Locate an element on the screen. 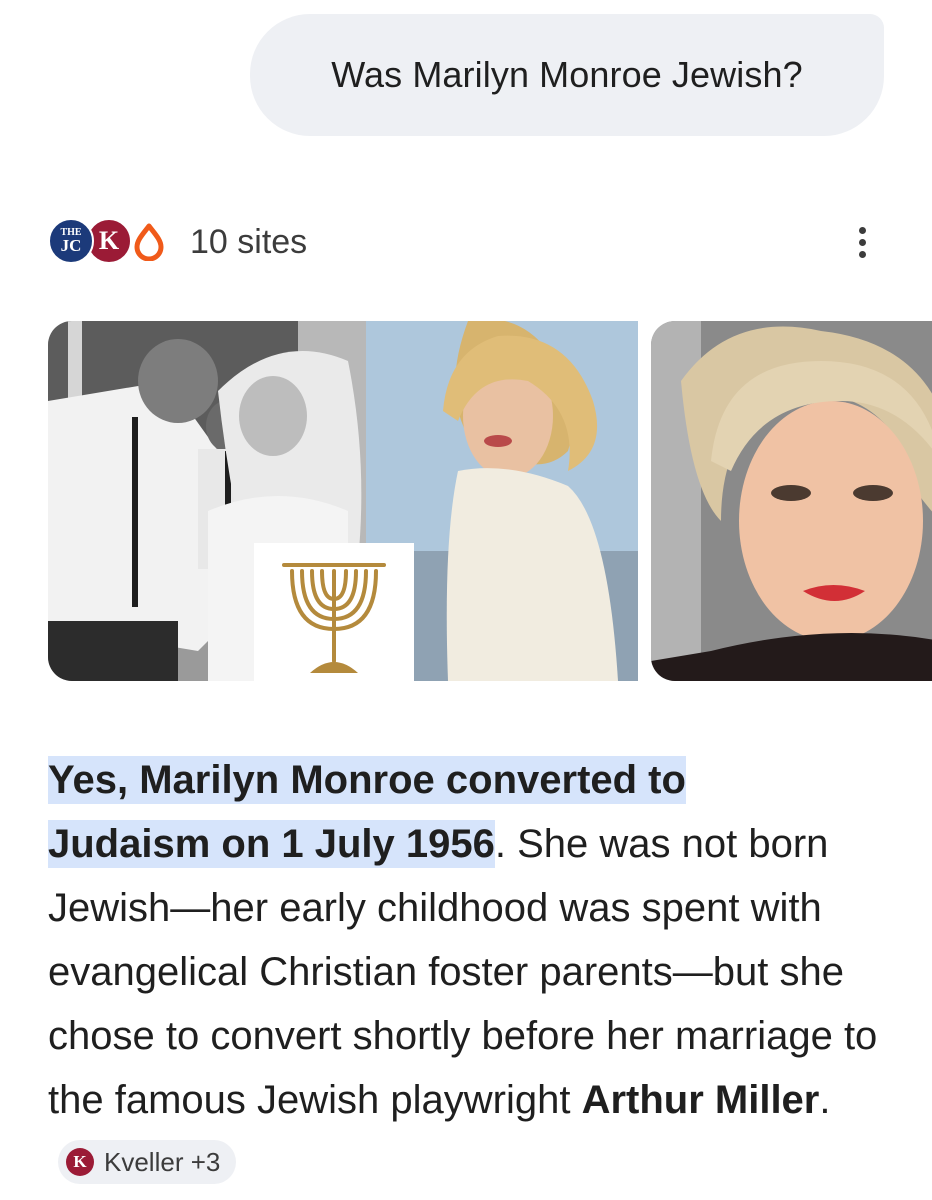 The width and height of the screenshot is (932, 1200). citation-label: Kveller +3 is located at coordinates (162, 1162).